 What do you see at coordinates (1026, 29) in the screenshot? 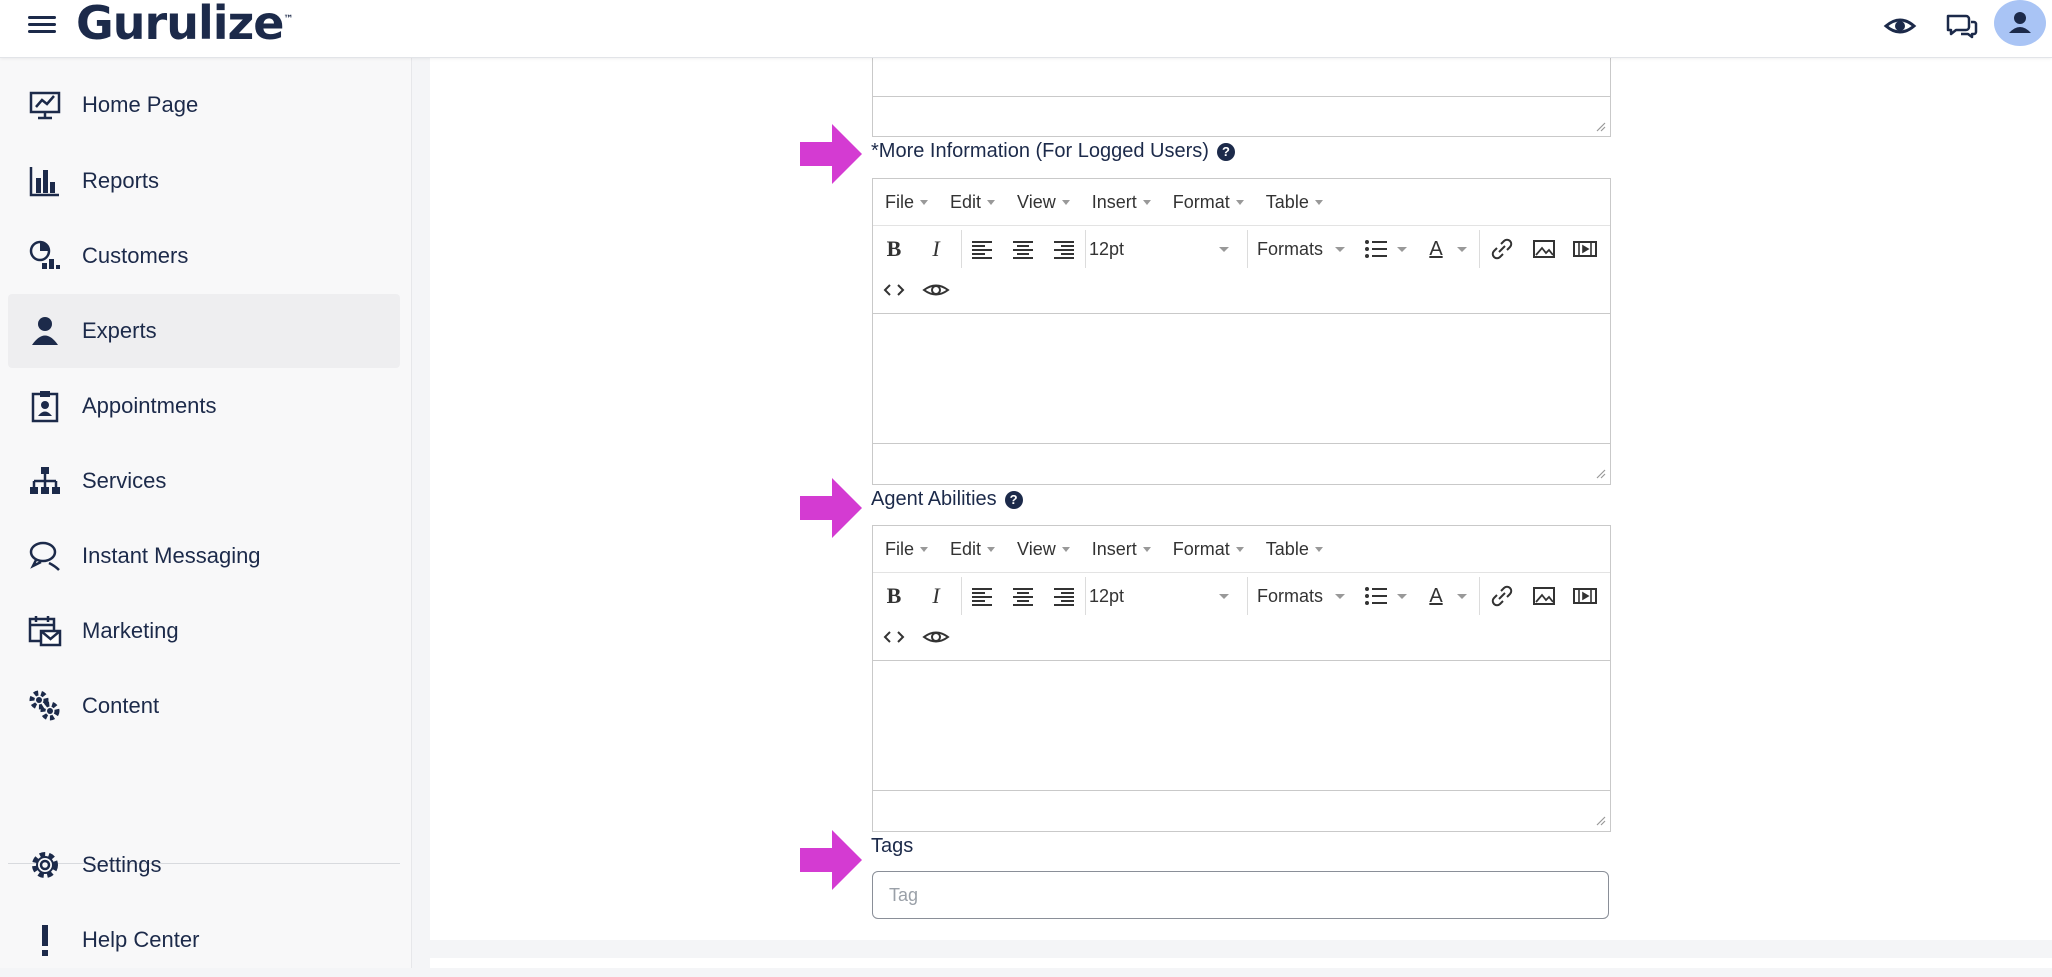
I see `top-bar: Gurulize™` at bounding box center [1026, 29].